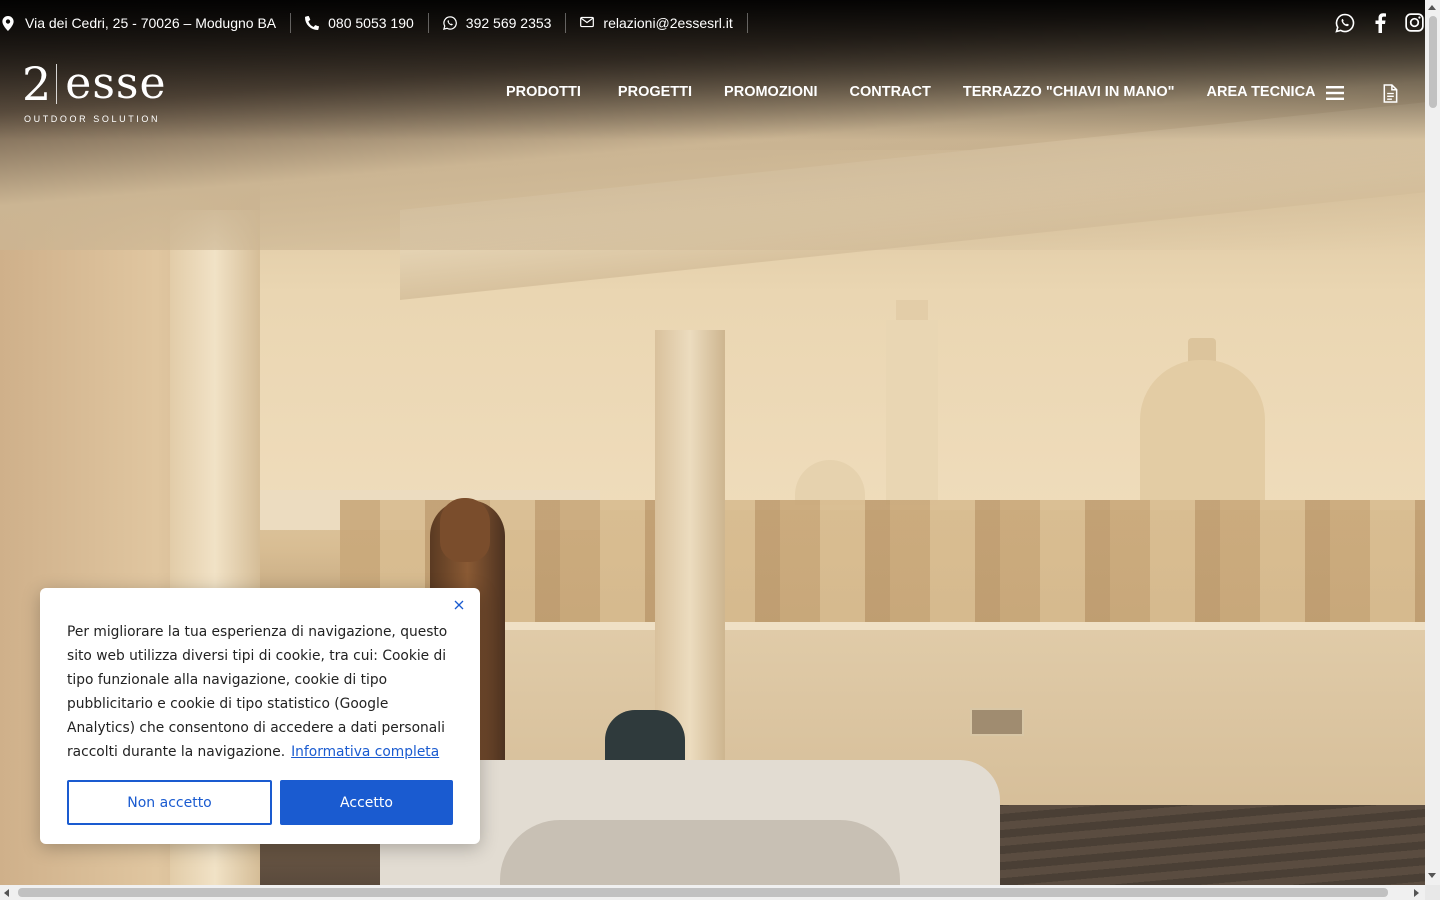 The image size is (1440, 900). I want to click on close-icon, so click(459, 605).